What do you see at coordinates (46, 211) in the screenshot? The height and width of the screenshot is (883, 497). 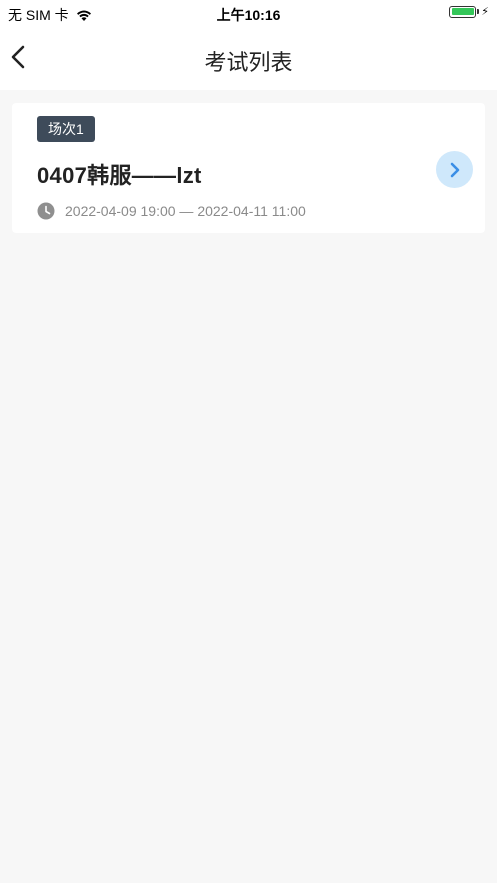 I see `clock-icon` at bounding box center [46, 211].